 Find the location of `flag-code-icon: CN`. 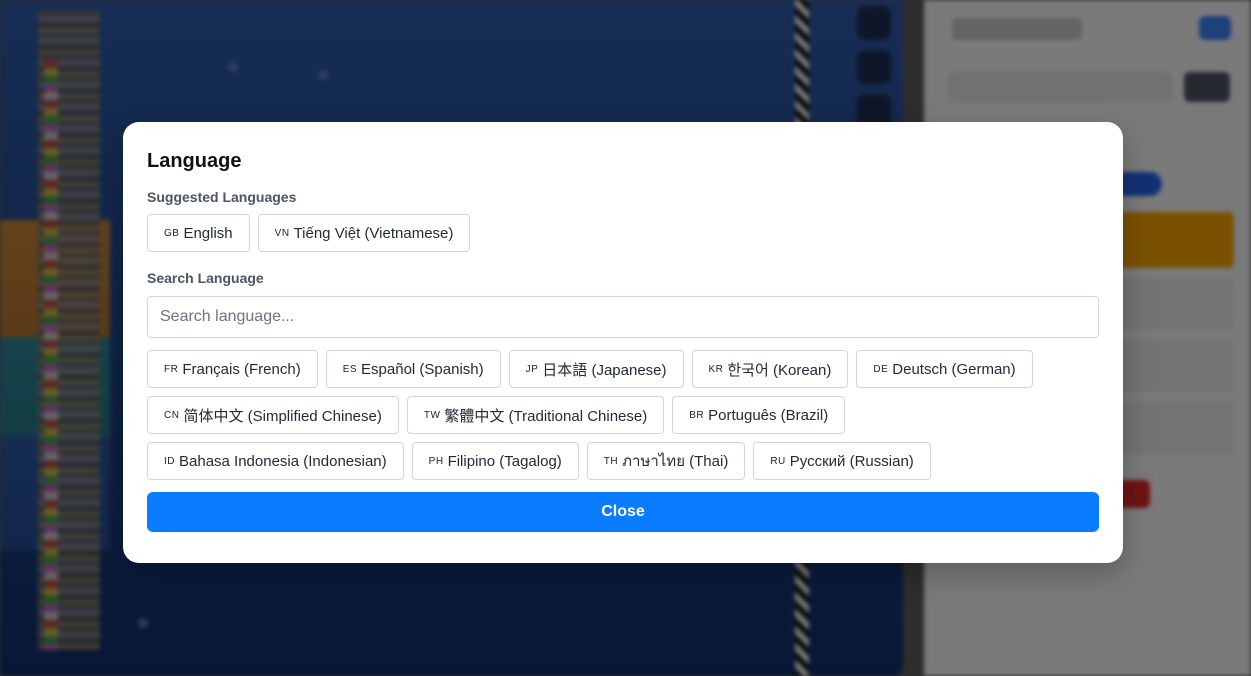

flag-code-icon: CN is located at coordinates (172, 415).